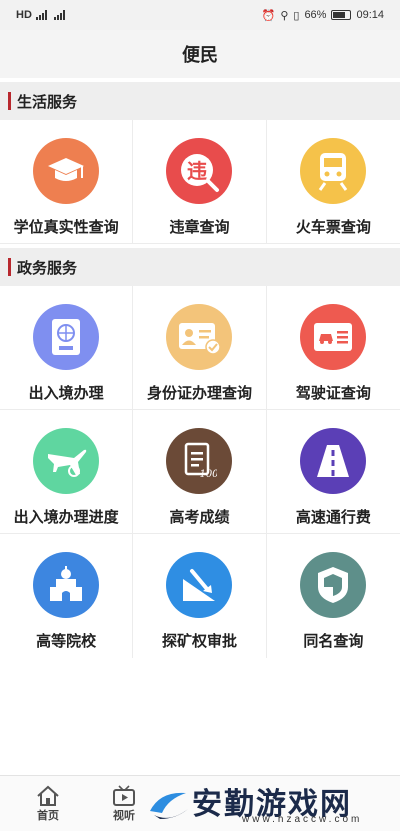 The width and height of the screenshot is (400, 831). Describe the element at coordinates (66, 517) in the screenshot. I see `service-label: 出入境办理进度` at that location.